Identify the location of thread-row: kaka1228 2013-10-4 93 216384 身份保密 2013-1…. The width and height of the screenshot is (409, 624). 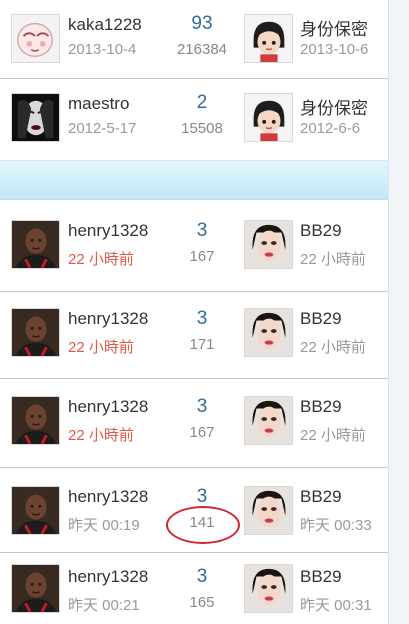
(194, 39).